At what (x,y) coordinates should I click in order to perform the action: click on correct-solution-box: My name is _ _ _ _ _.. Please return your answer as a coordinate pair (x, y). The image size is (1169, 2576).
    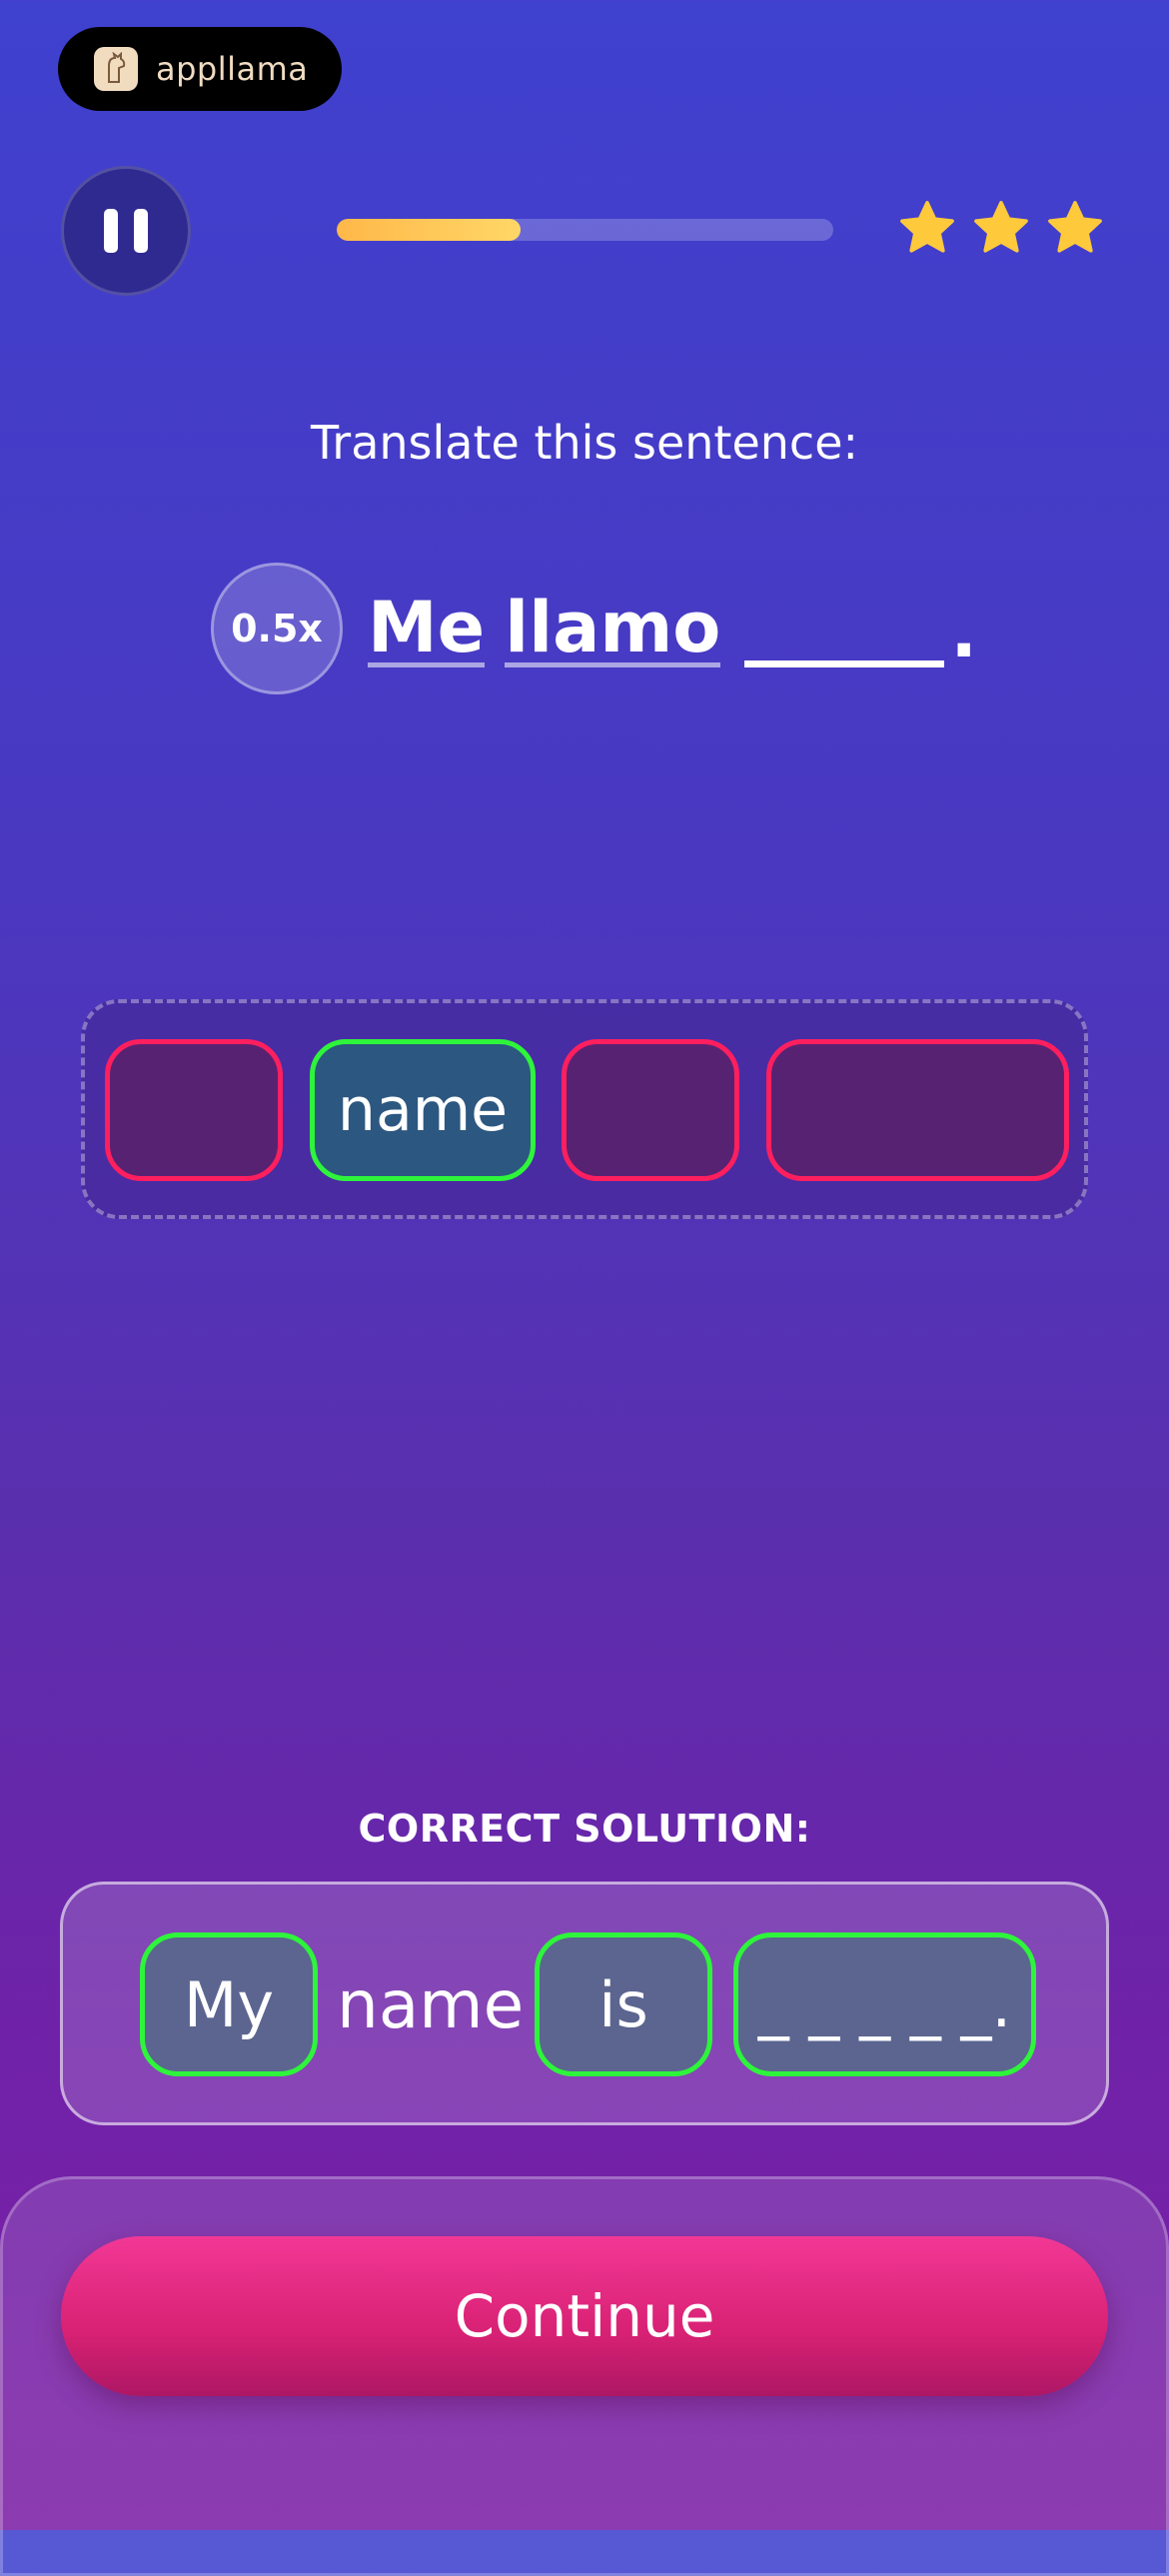
    Looking at the image, I should click on (584, 2003).